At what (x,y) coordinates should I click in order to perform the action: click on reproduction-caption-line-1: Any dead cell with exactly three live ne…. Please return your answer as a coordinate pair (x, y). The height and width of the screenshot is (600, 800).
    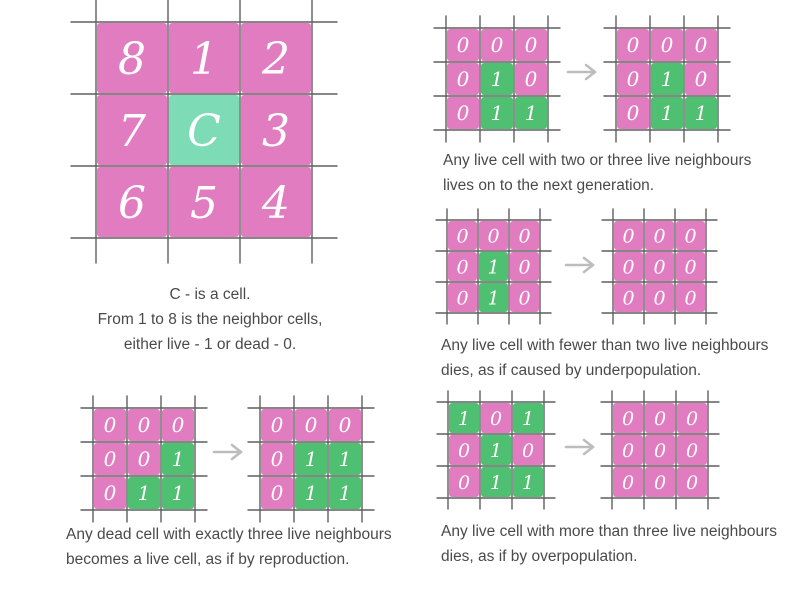
    Looking at the image, I should click on (229, 534).